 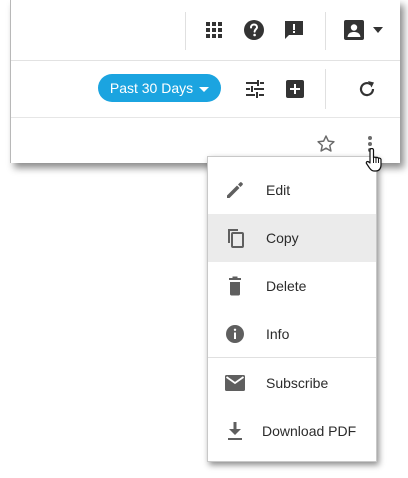 I want to click on dashboard-toolbar: Past 30 Days, so click(x=205, y=89).